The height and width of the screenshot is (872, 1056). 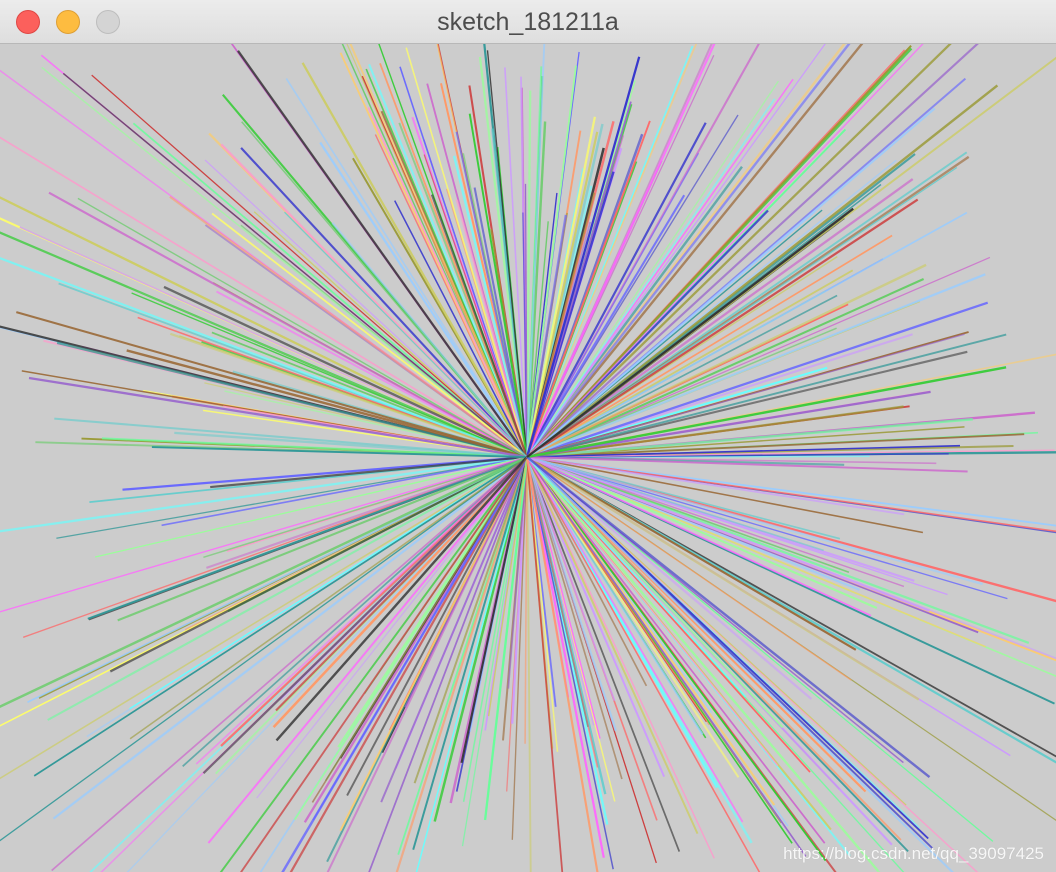 I want to click on watermark-text: https://blog.csdn.net/qq_39097425, so click(x=913, y=853).